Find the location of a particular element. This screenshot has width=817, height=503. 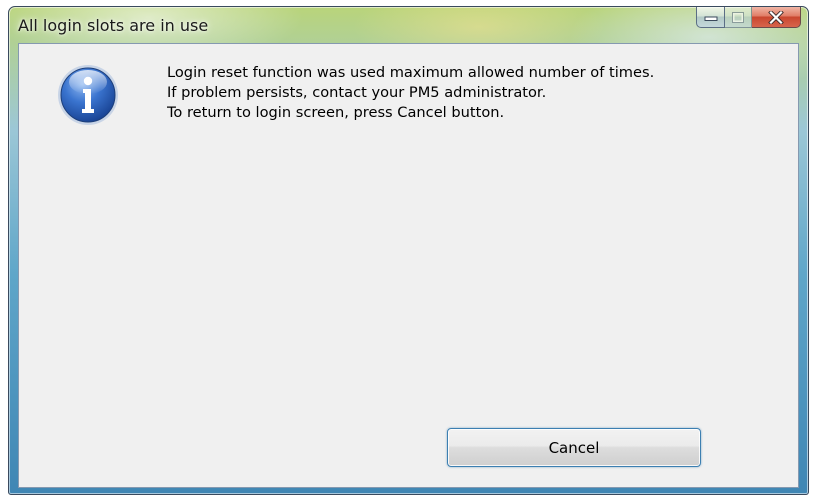

maximize-icon is located at coordinates (738, 17).